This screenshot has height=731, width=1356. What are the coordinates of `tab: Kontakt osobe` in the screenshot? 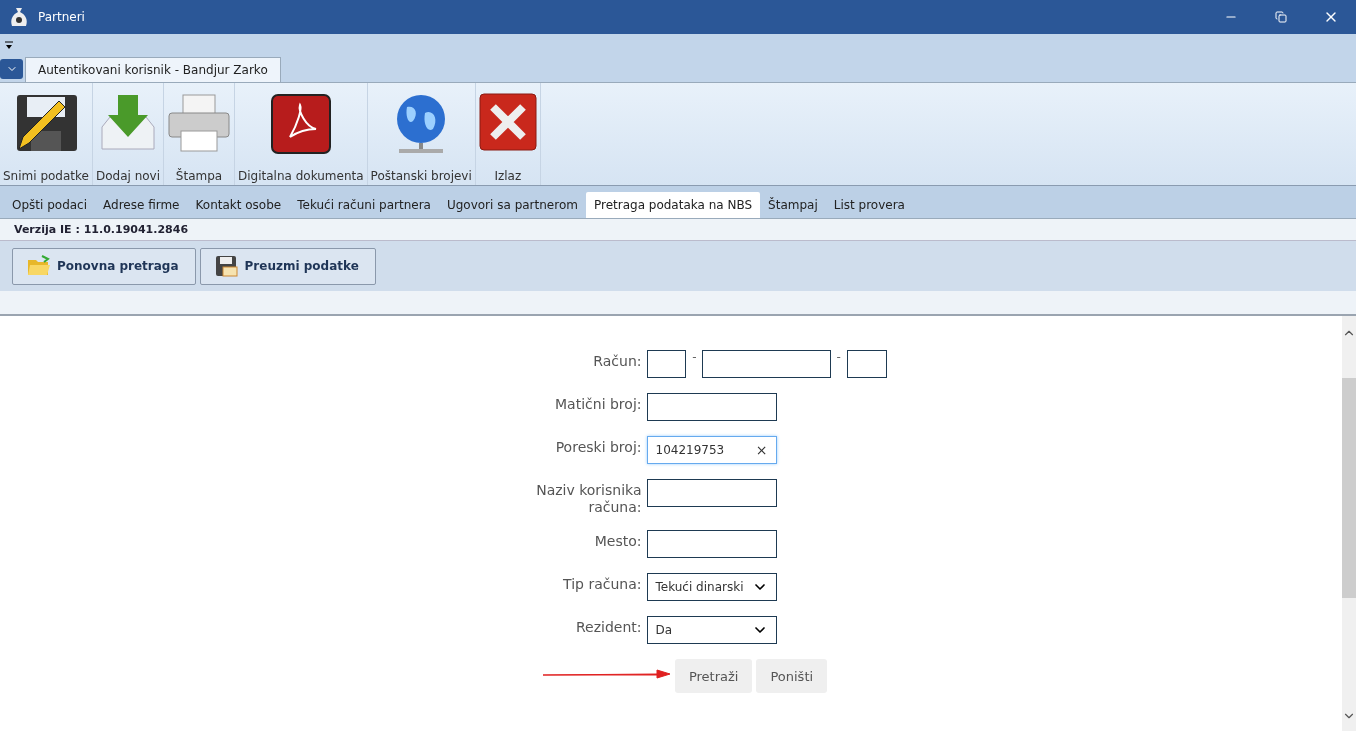 It's located at (238, 205).